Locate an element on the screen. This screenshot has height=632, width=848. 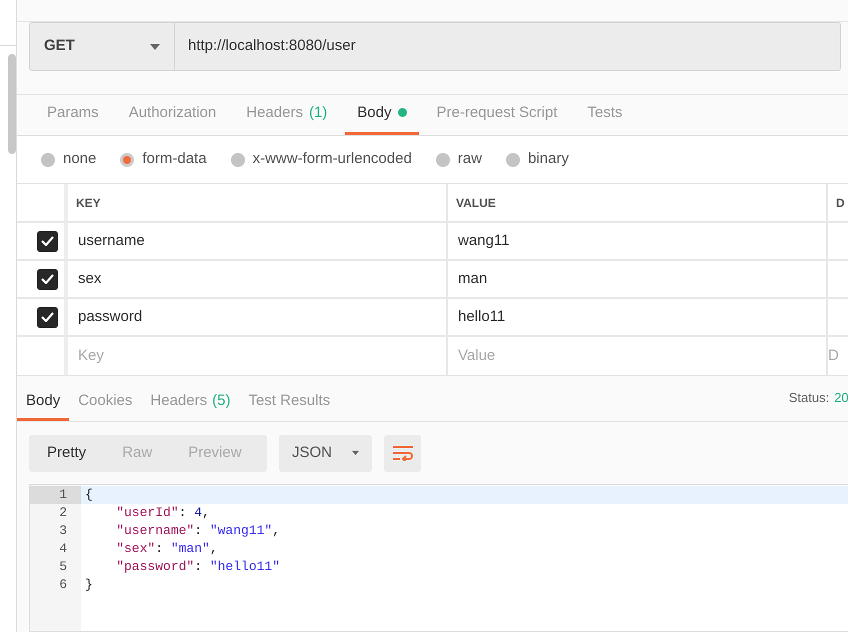
column-header: D is located at coordinates (840, 203).